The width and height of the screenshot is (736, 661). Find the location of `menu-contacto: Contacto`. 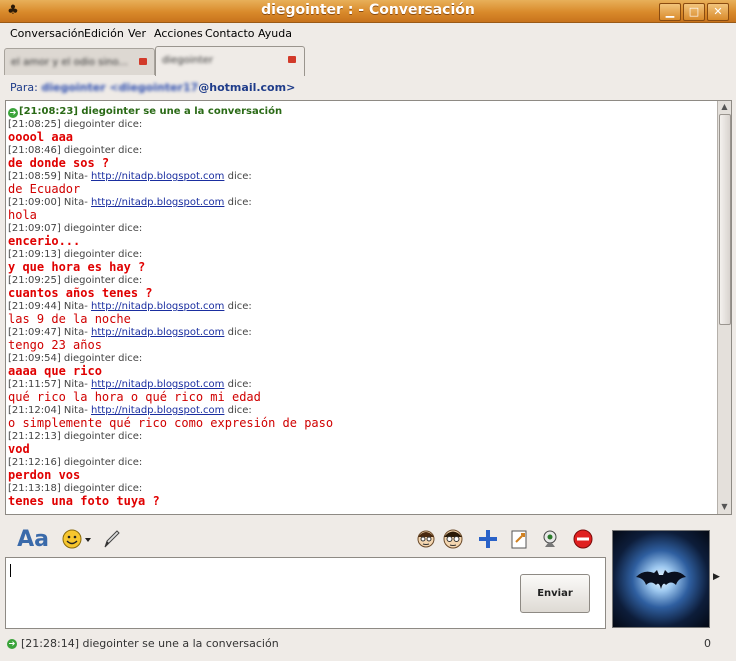

menu-contacto: Contacto is located at coordinates (230, 33).